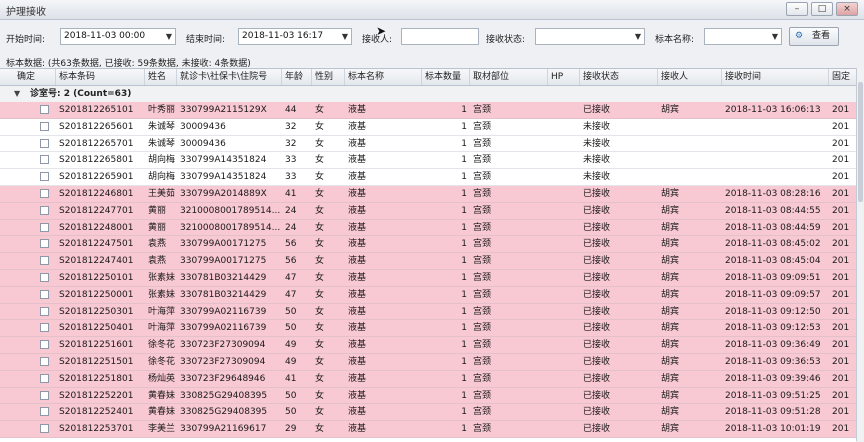 This screenshot has height=442, width=864. What do you see at coordinates (383, 77) in the screenshot?
I see `column-header-specimen-name: 标本名称` at bounding box center [383, 77].